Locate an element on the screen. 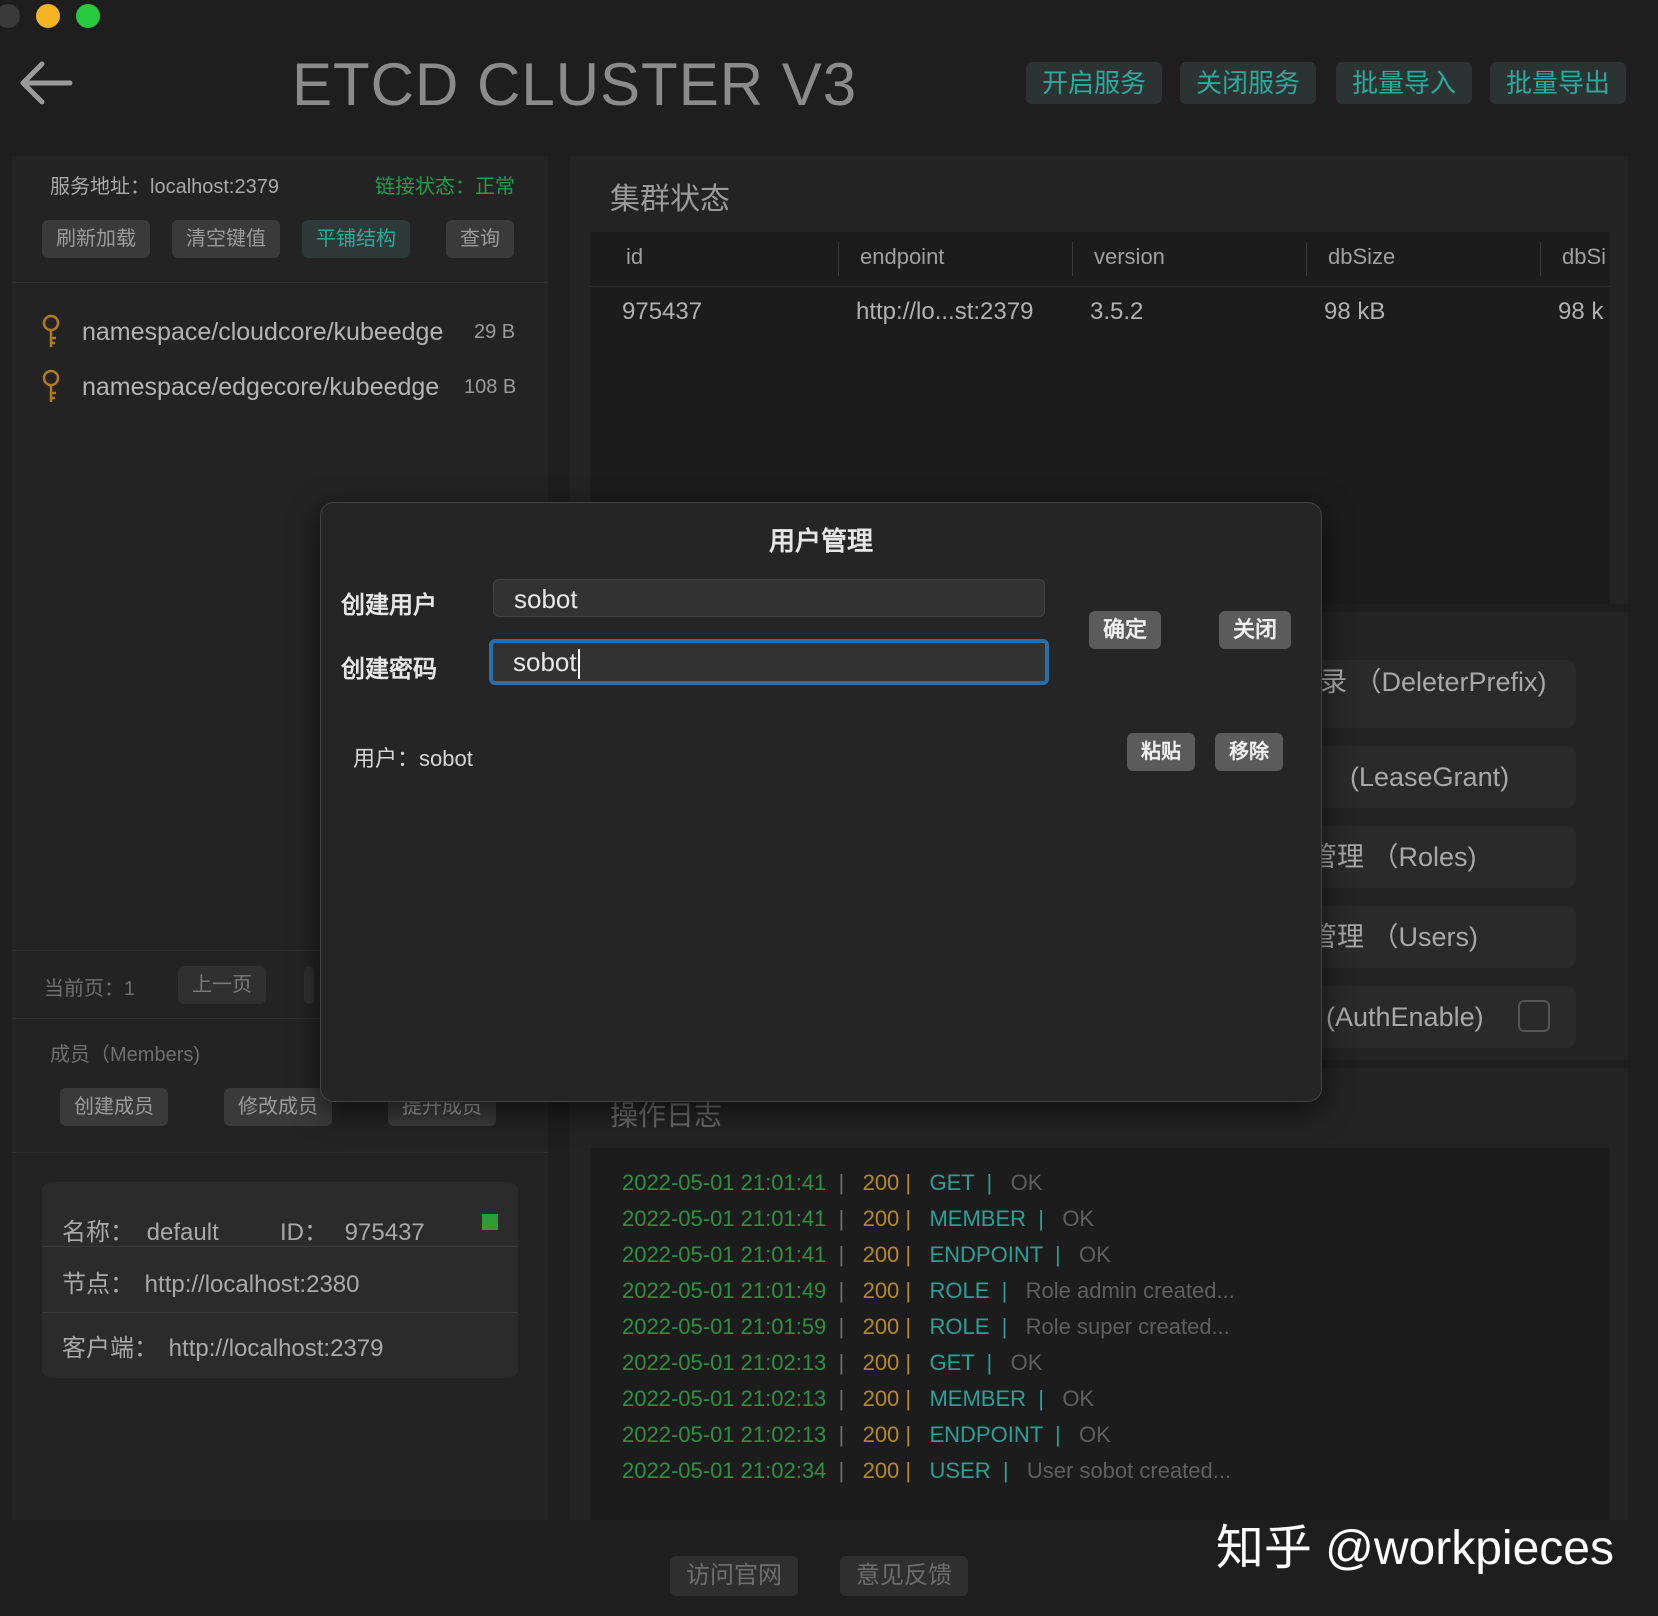 This screenshot has height=1616, width=1658. members-title: 成员（Members) is located at coordinates (125, 1055).